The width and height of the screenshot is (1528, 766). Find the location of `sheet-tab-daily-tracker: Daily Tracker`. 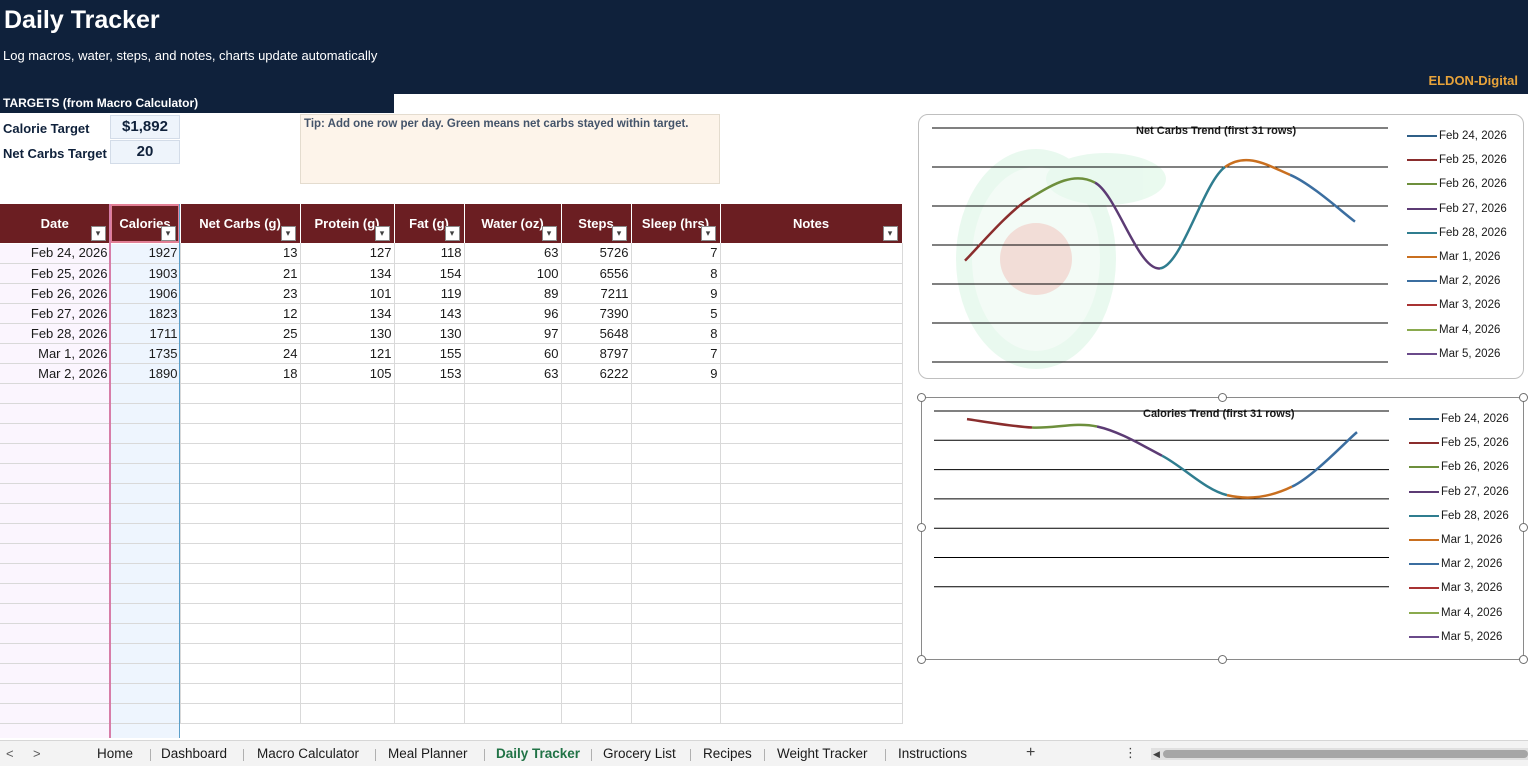

sheet-tab-daily-tracker: Daily Tracker is located at coordinates (538, 753).